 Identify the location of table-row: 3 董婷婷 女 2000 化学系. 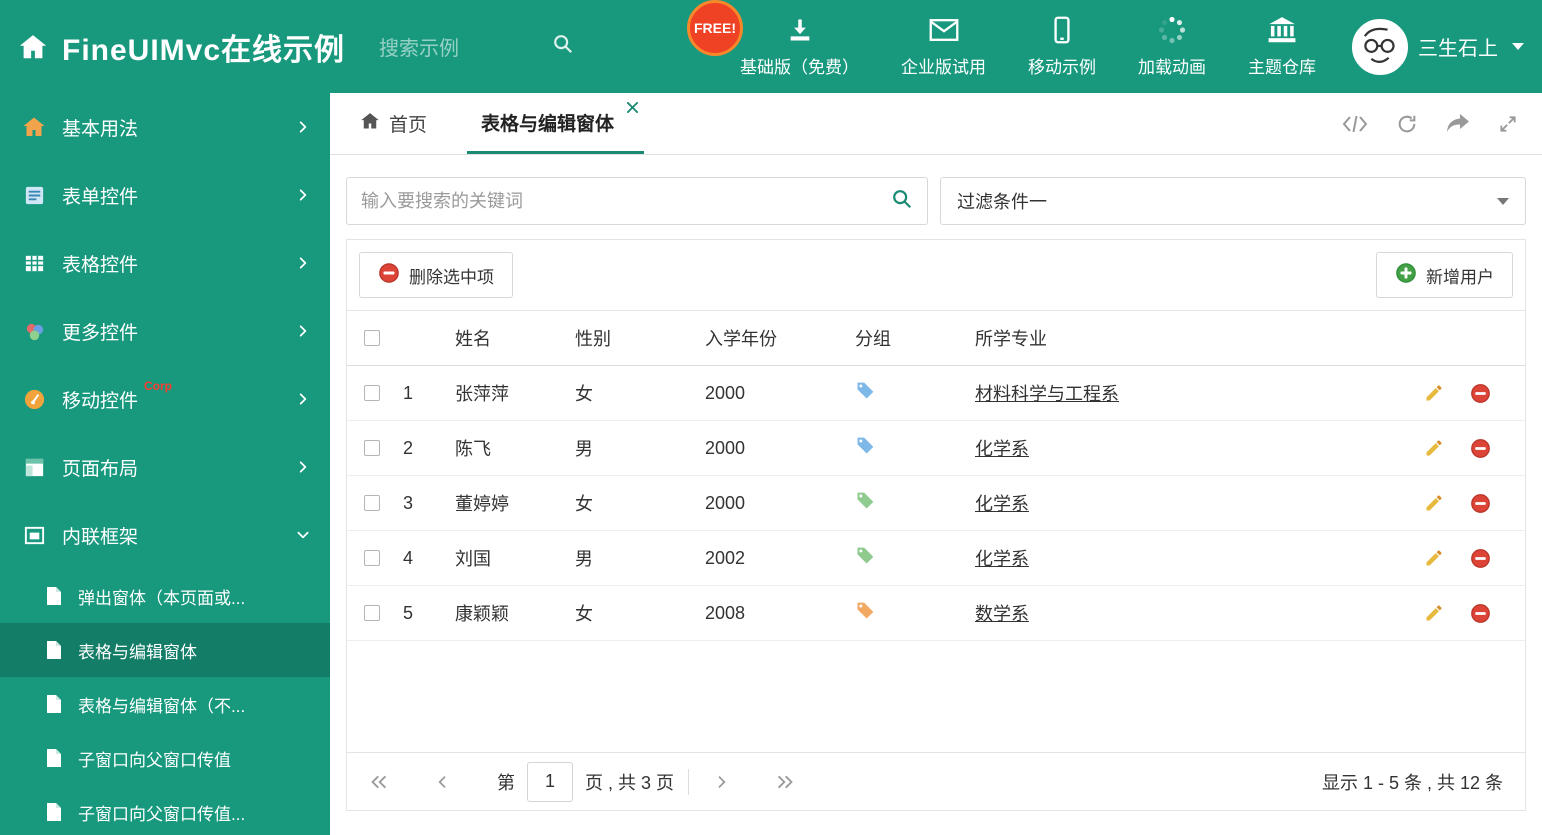
(936, 503).